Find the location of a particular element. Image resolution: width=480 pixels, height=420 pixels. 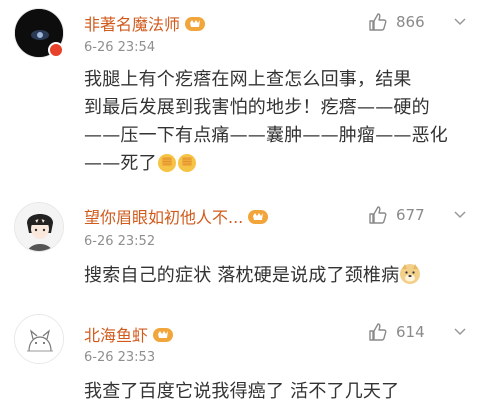

doge-emoji is located at coordinates (410, 278).